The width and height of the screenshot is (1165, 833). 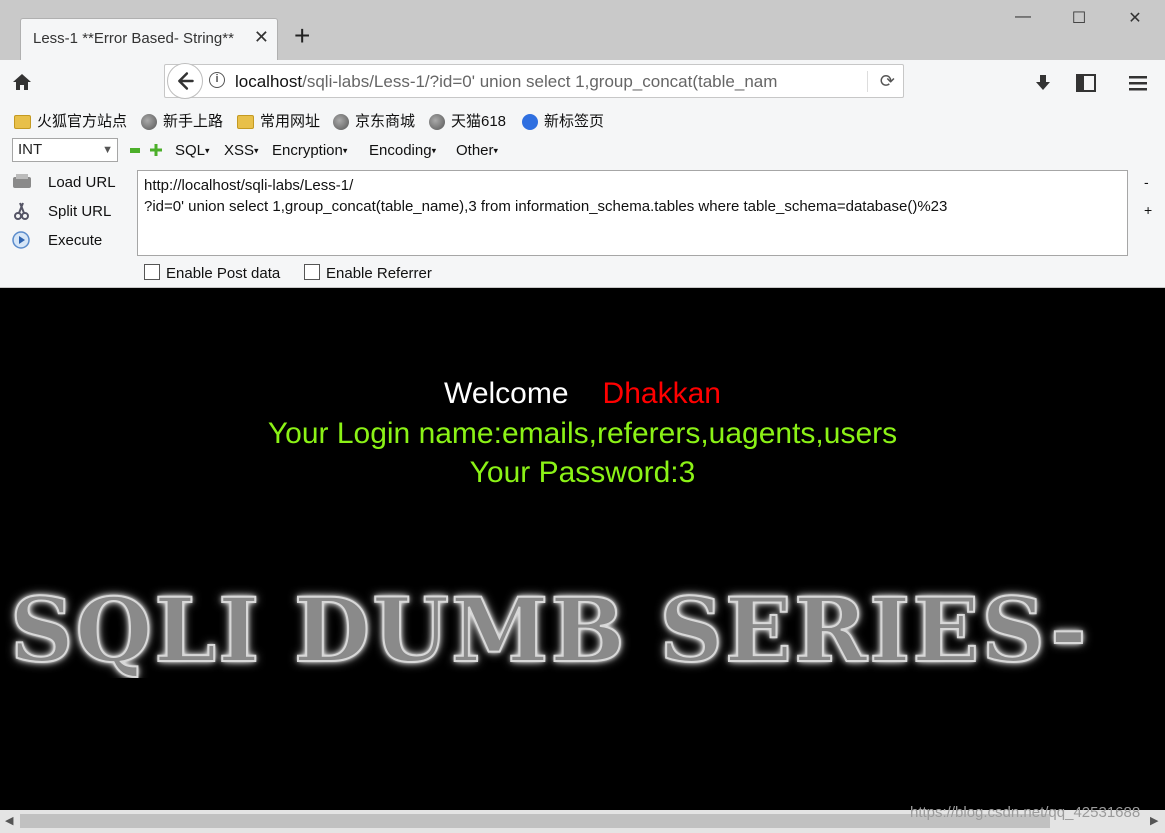 What do you see at coordinates (1025, 812) in the screenshot?
I see `watermark: https://blog.csdn.net/qq_42531688` at bounding box center [1025, 812].